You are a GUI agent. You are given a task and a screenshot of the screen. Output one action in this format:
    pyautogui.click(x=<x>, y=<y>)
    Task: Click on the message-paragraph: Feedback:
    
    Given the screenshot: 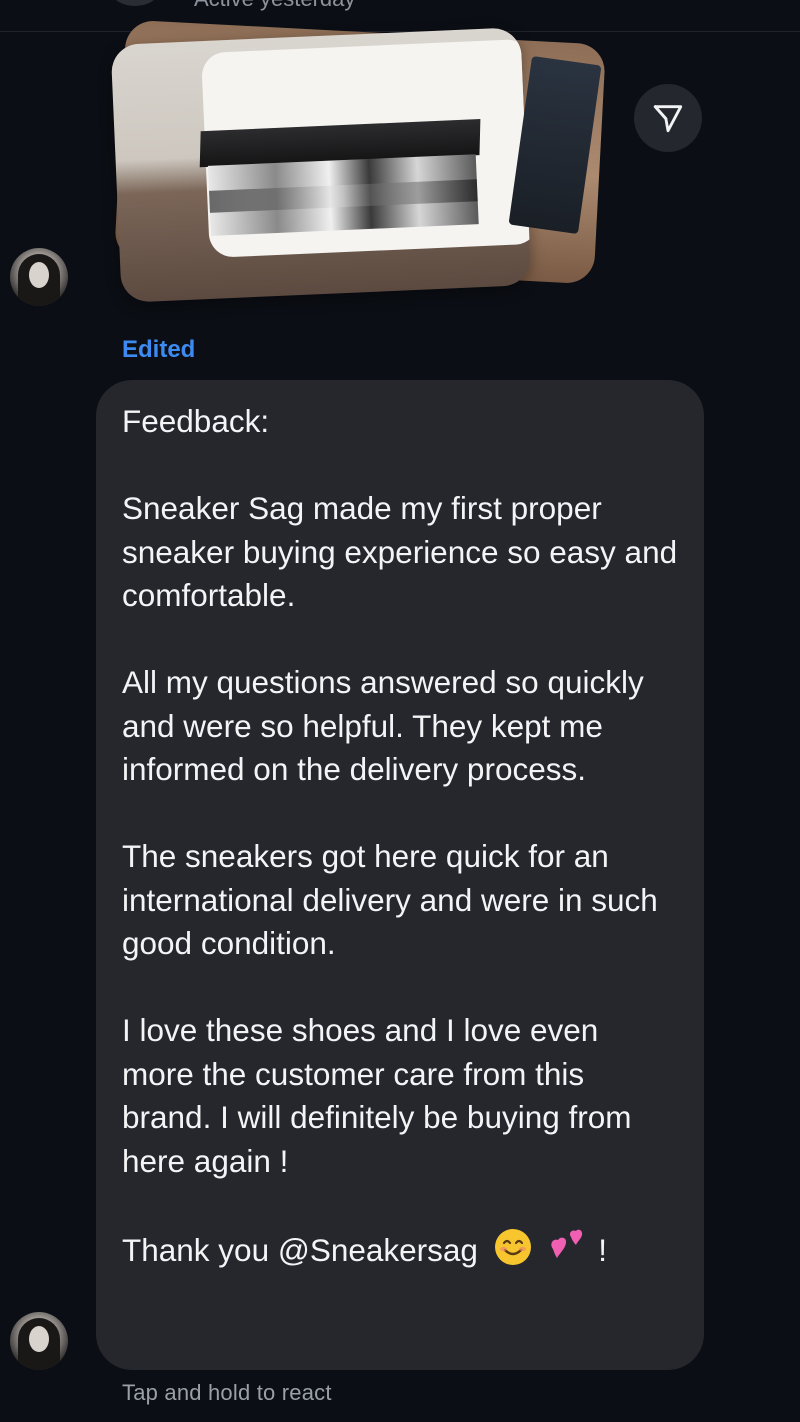 What is the action you would take?
    pyautogui.click(x=196, y=421)
    